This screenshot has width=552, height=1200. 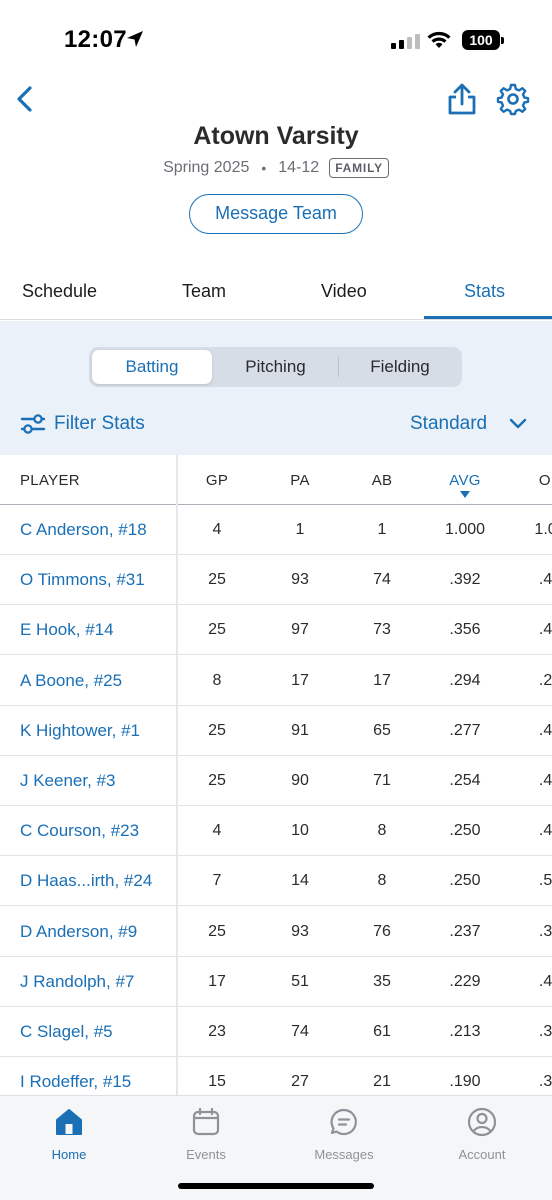 I want to click on player-name-link: I Rodeffer, #15, so click(x=75, y=1082).